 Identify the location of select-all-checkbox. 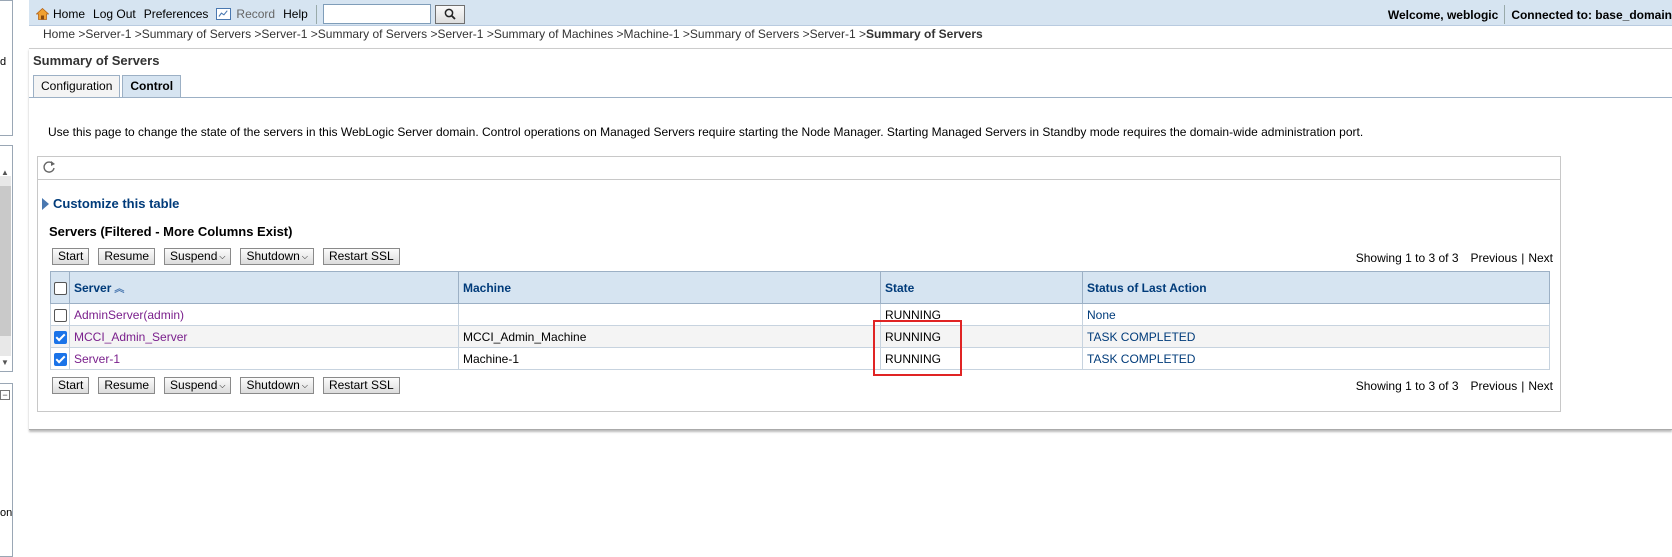
(60, 288).